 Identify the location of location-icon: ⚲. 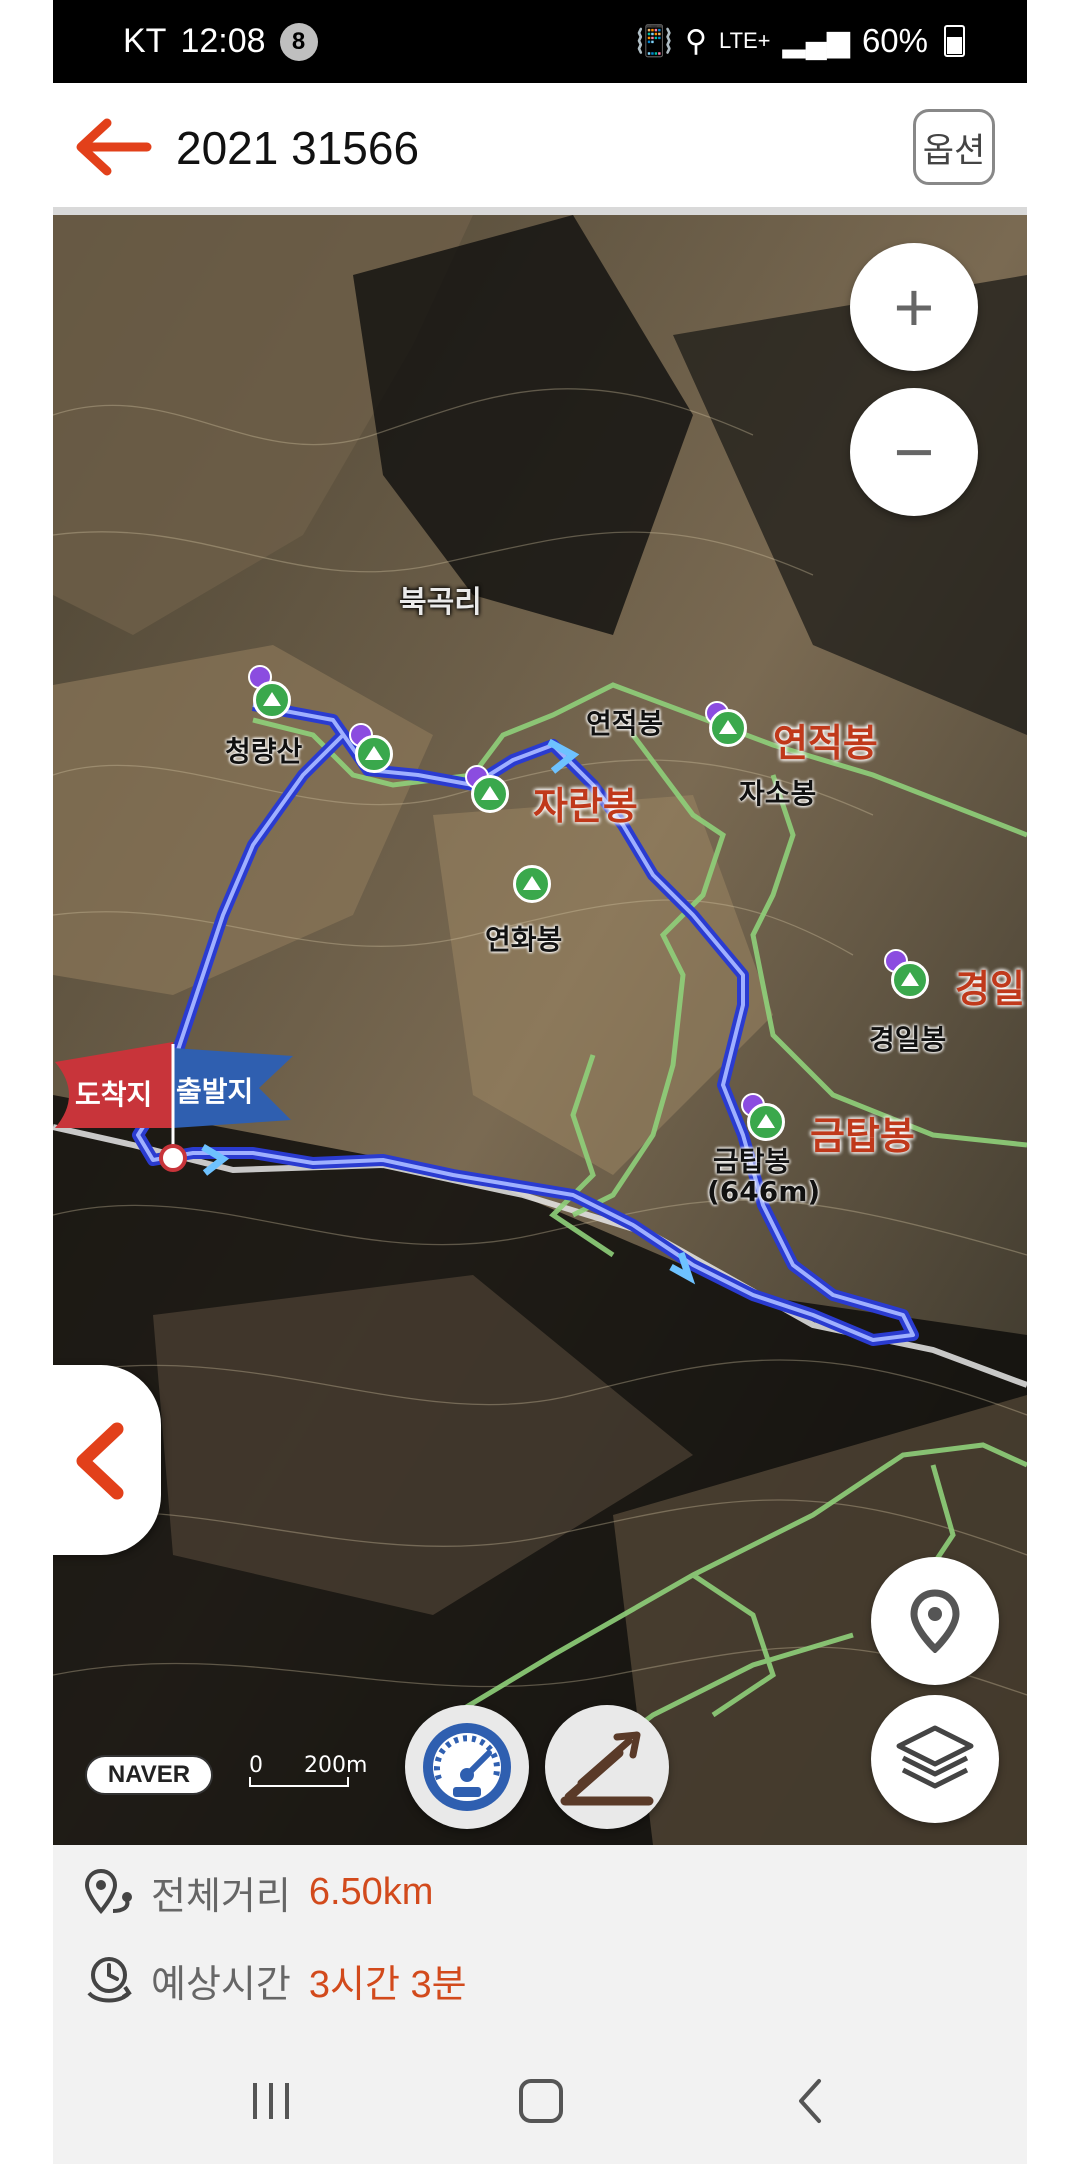
(695, 41).